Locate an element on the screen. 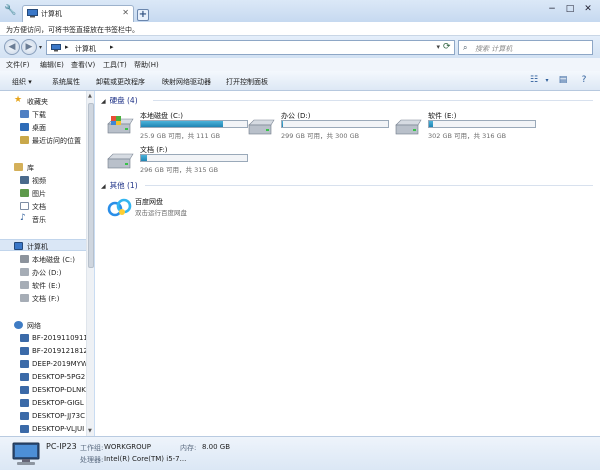 This screenshot has width=600, height=470. recent-places-icon is located at coordinates (24, 140).